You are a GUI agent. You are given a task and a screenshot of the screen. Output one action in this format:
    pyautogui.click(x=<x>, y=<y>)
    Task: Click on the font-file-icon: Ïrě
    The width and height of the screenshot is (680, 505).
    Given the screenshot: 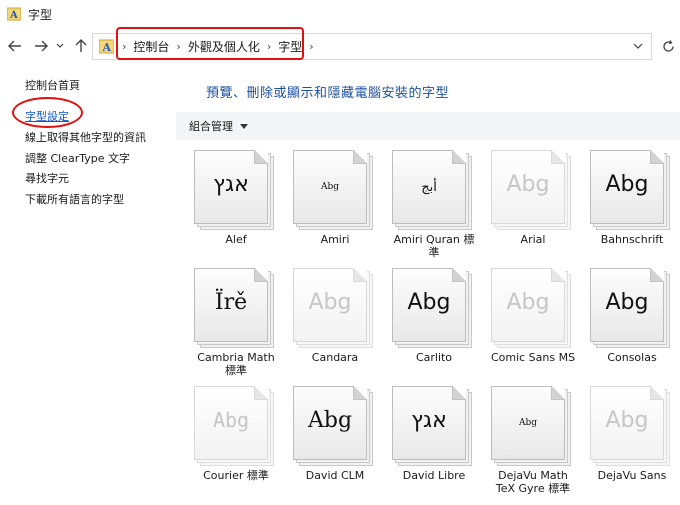 What is the action you would take?
    pyautogui.click(x=236, y=310)
    